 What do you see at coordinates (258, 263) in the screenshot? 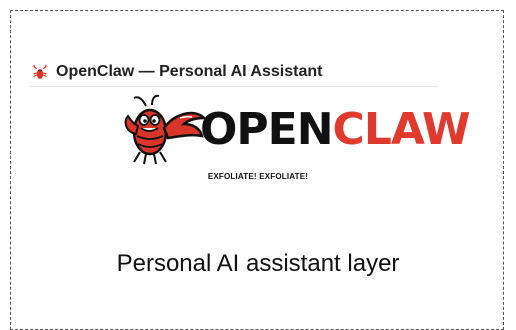
I see `subtitle: Personal AI assistant layer` at bounding box center [258, 263].